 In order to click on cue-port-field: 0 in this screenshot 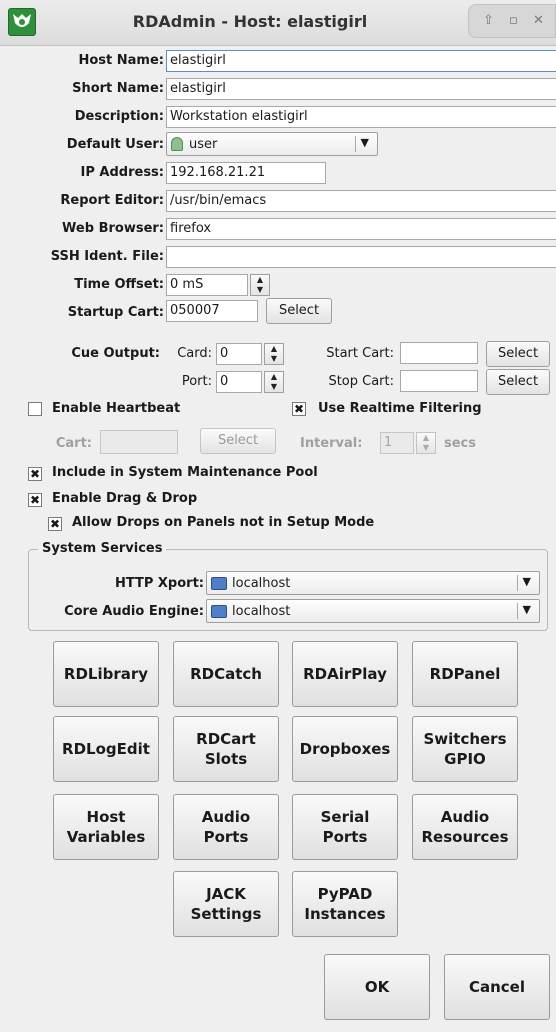, I will do `click(239, 382)`.